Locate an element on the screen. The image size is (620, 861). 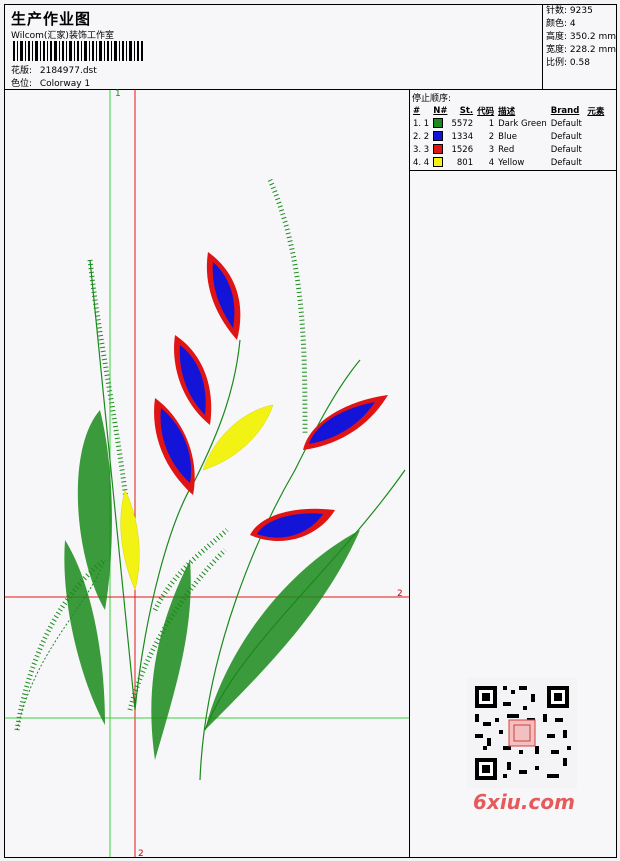
axis-label-top: 1 is located at coordinates (118, 94).